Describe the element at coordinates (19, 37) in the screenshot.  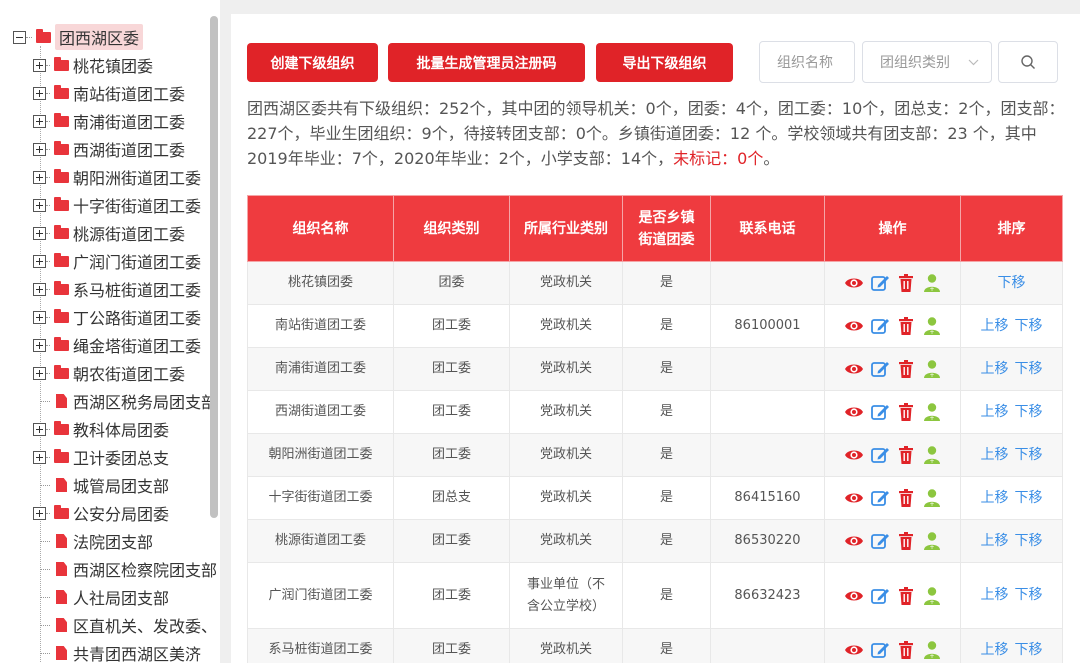
I see `collapse-icon` at that location.